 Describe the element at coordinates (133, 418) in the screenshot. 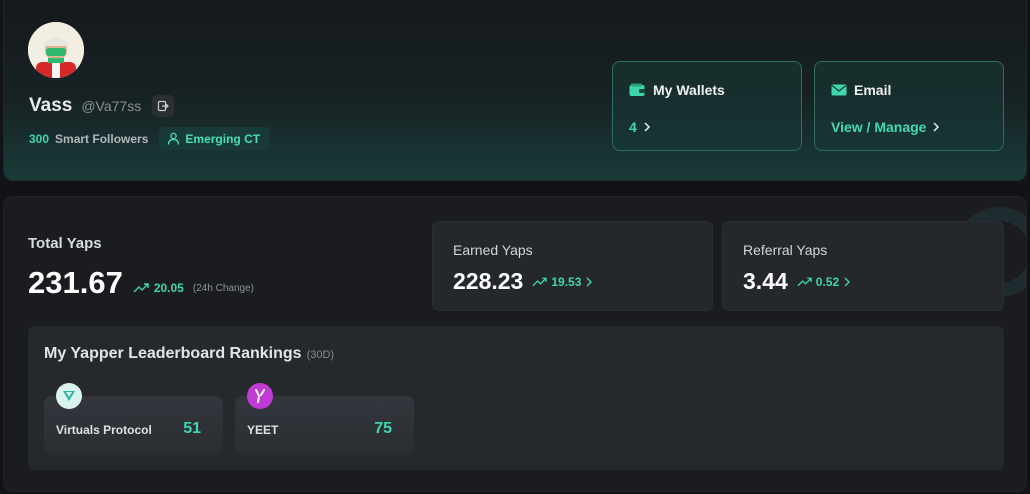

I see `ranking-card-virtuals: Virtuals Protocol 51` at that location.